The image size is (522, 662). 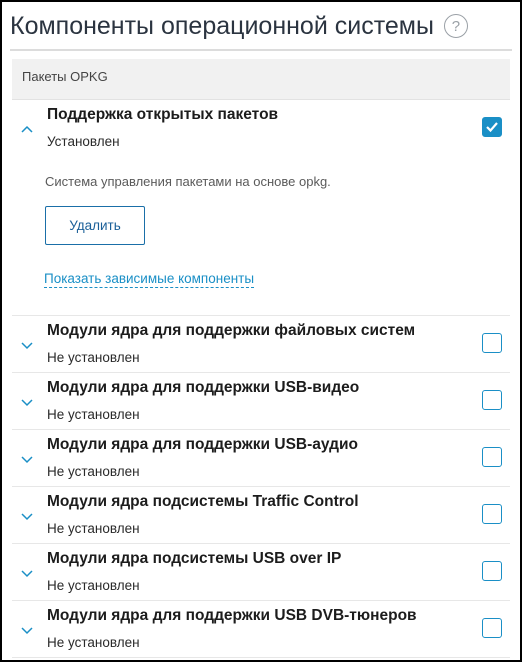 I want to click on section-title: Пакеты OPKG, so click(x=65, y=76).